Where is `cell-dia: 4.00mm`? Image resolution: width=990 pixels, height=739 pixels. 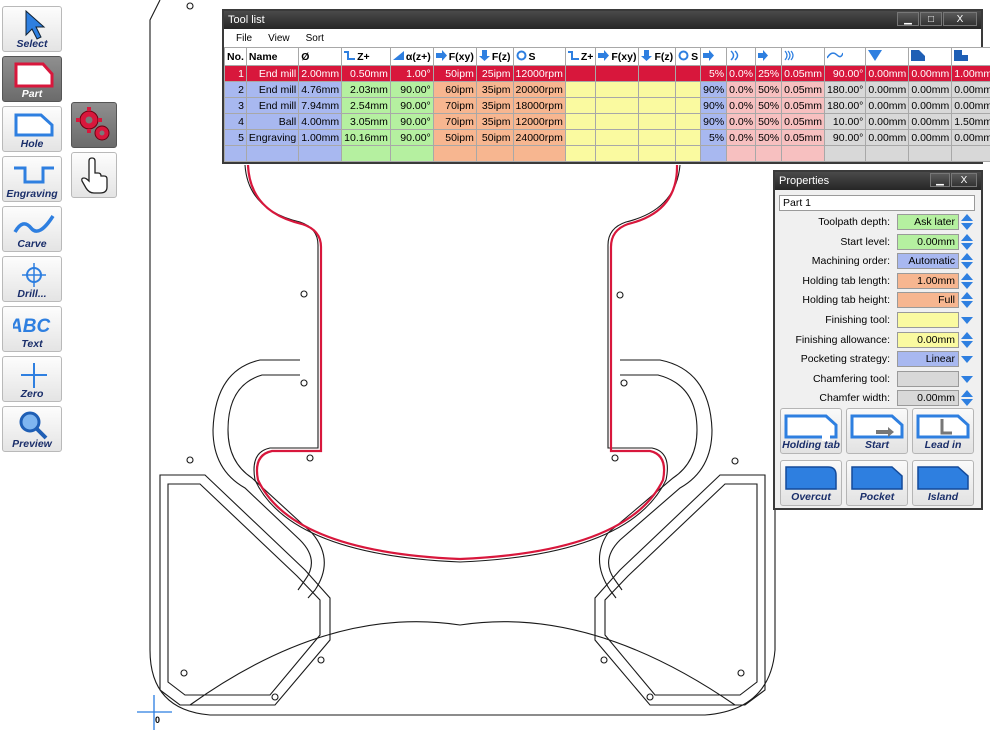
cell-dia: 4.00mm is located at coordinates (320, 121).